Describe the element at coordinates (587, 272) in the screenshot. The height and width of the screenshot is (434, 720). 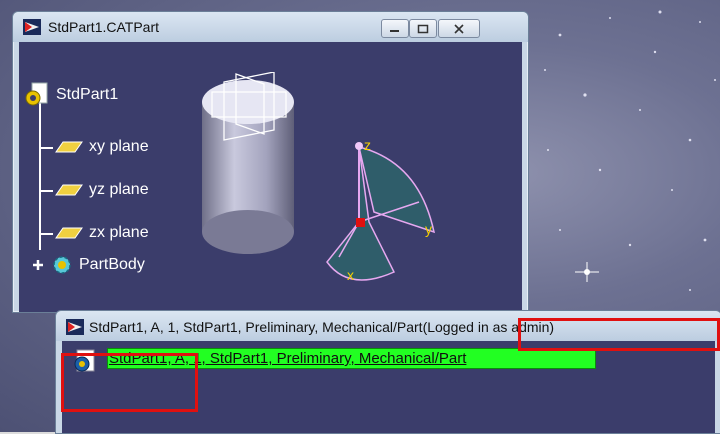
I see `bright-star` at that location.